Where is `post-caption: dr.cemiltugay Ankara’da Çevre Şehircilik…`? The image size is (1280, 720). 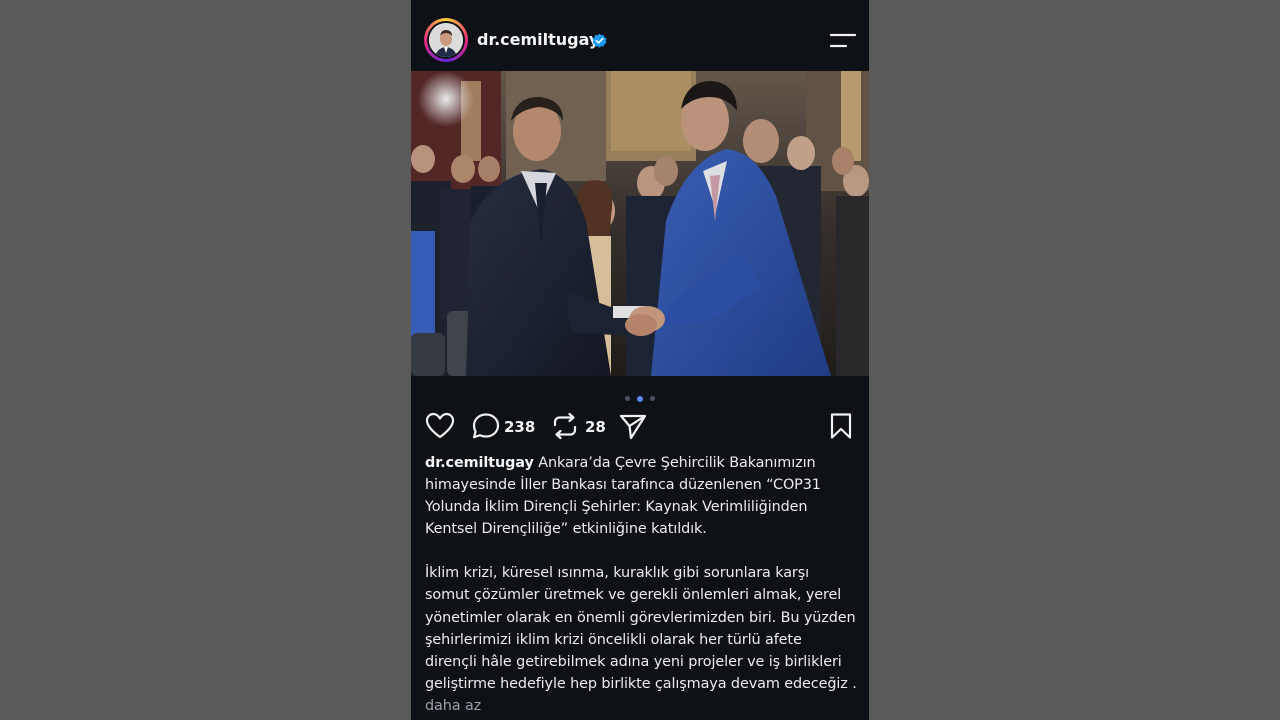
post-caption: dr.cemiltugay Ankara’da Çevre Şehircilik… is located at coordinates (641, 584).